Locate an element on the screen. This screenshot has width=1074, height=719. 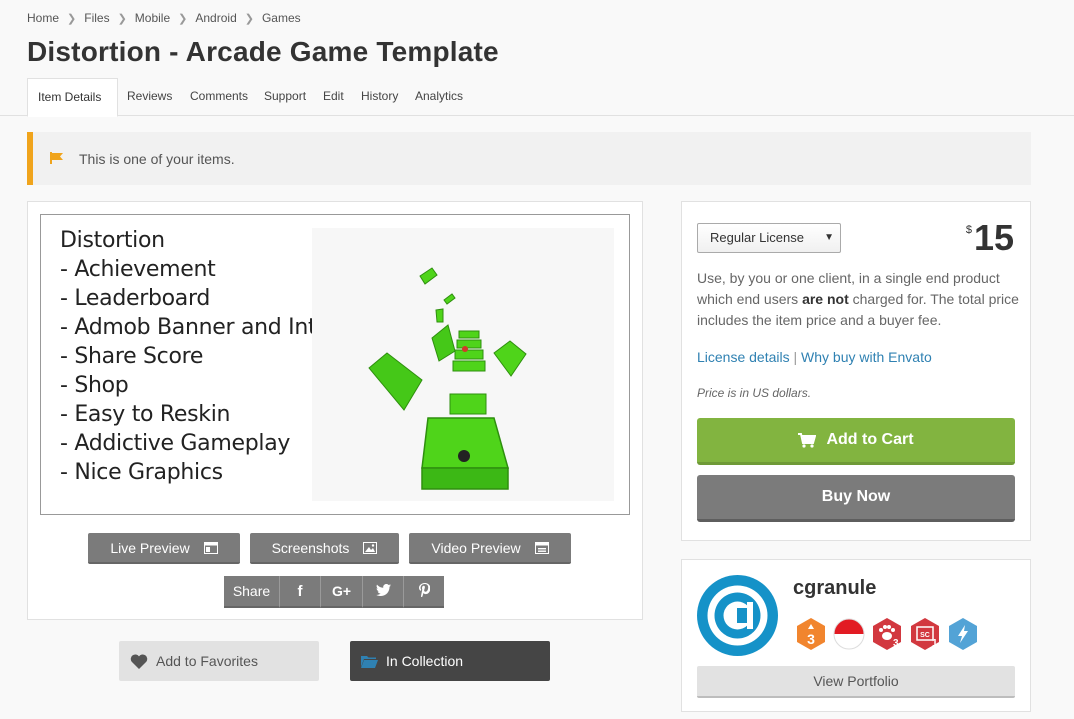
lightning-badge-icon is located at coordinates (963, 634).